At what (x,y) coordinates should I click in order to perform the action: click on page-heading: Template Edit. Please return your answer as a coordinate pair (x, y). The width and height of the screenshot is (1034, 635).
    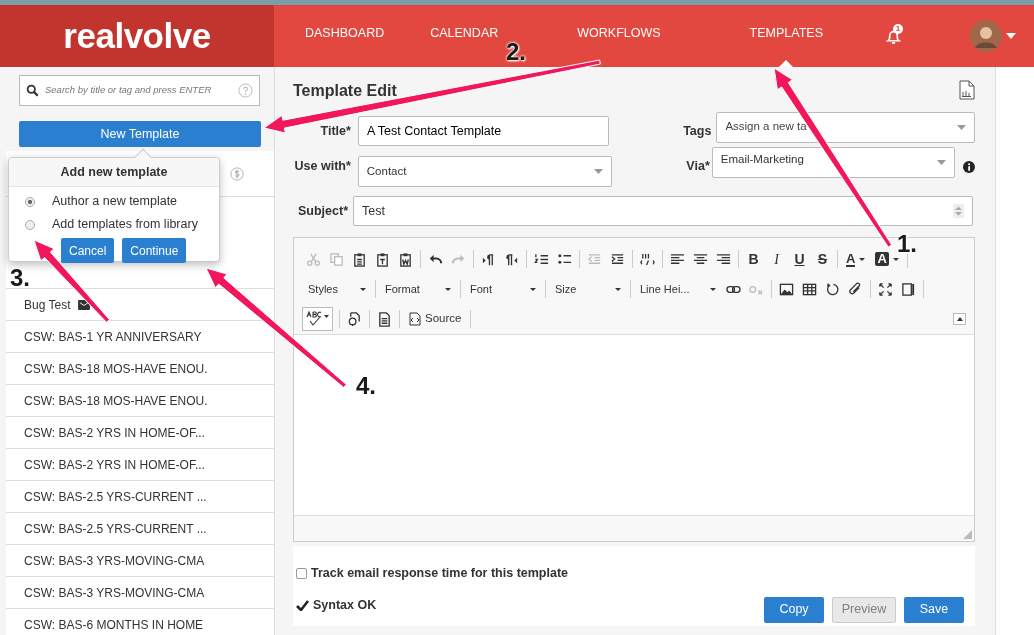
    Looking at the image, I should click on (345, 91).